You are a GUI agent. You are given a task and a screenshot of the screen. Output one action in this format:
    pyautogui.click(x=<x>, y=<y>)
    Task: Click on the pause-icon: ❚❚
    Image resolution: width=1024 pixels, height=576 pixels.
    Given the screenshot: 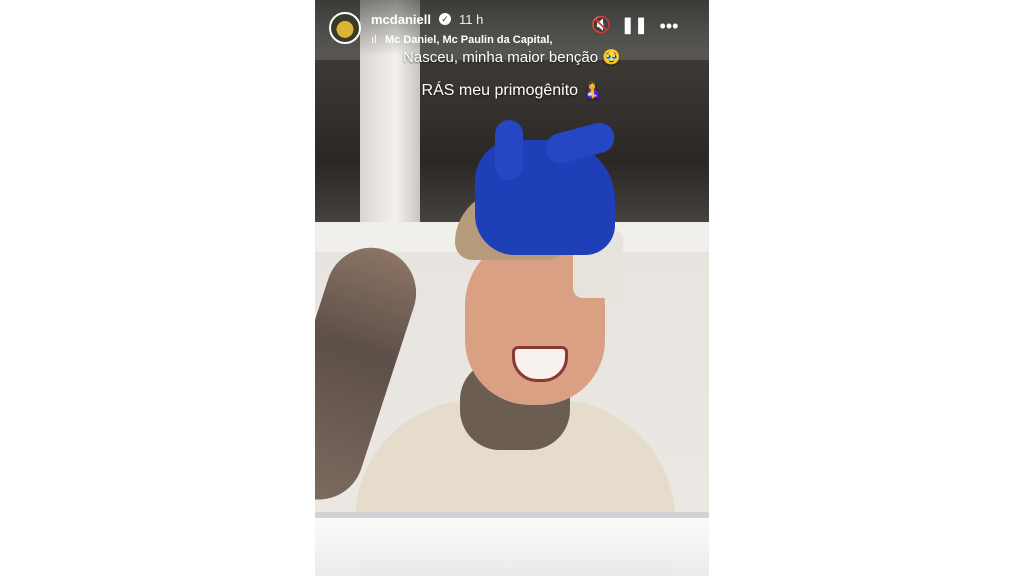 What is the action you would take?
    pyautogui.click(x=634, y=26)
    